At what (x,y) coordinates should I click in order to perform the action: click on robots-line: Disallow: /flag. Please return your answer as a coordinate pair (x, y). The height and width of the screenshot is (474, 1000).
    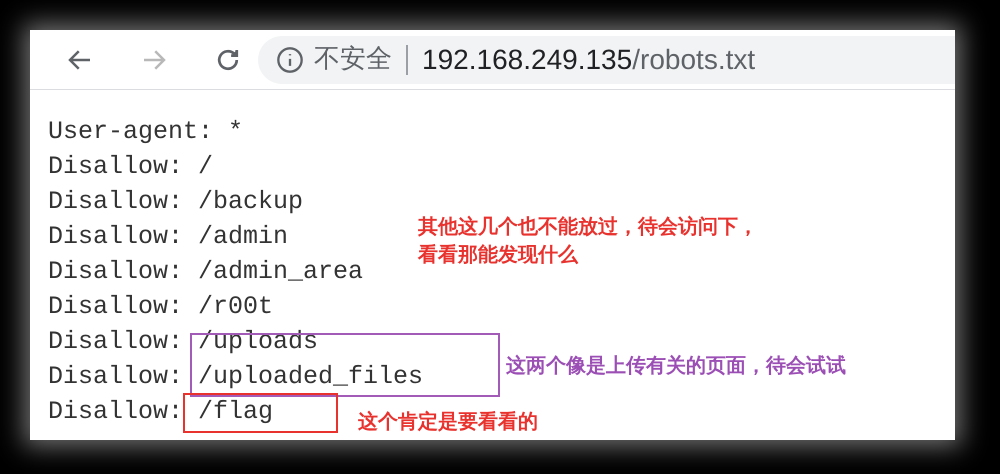
    Looking at the image, I should click on (161, 412).